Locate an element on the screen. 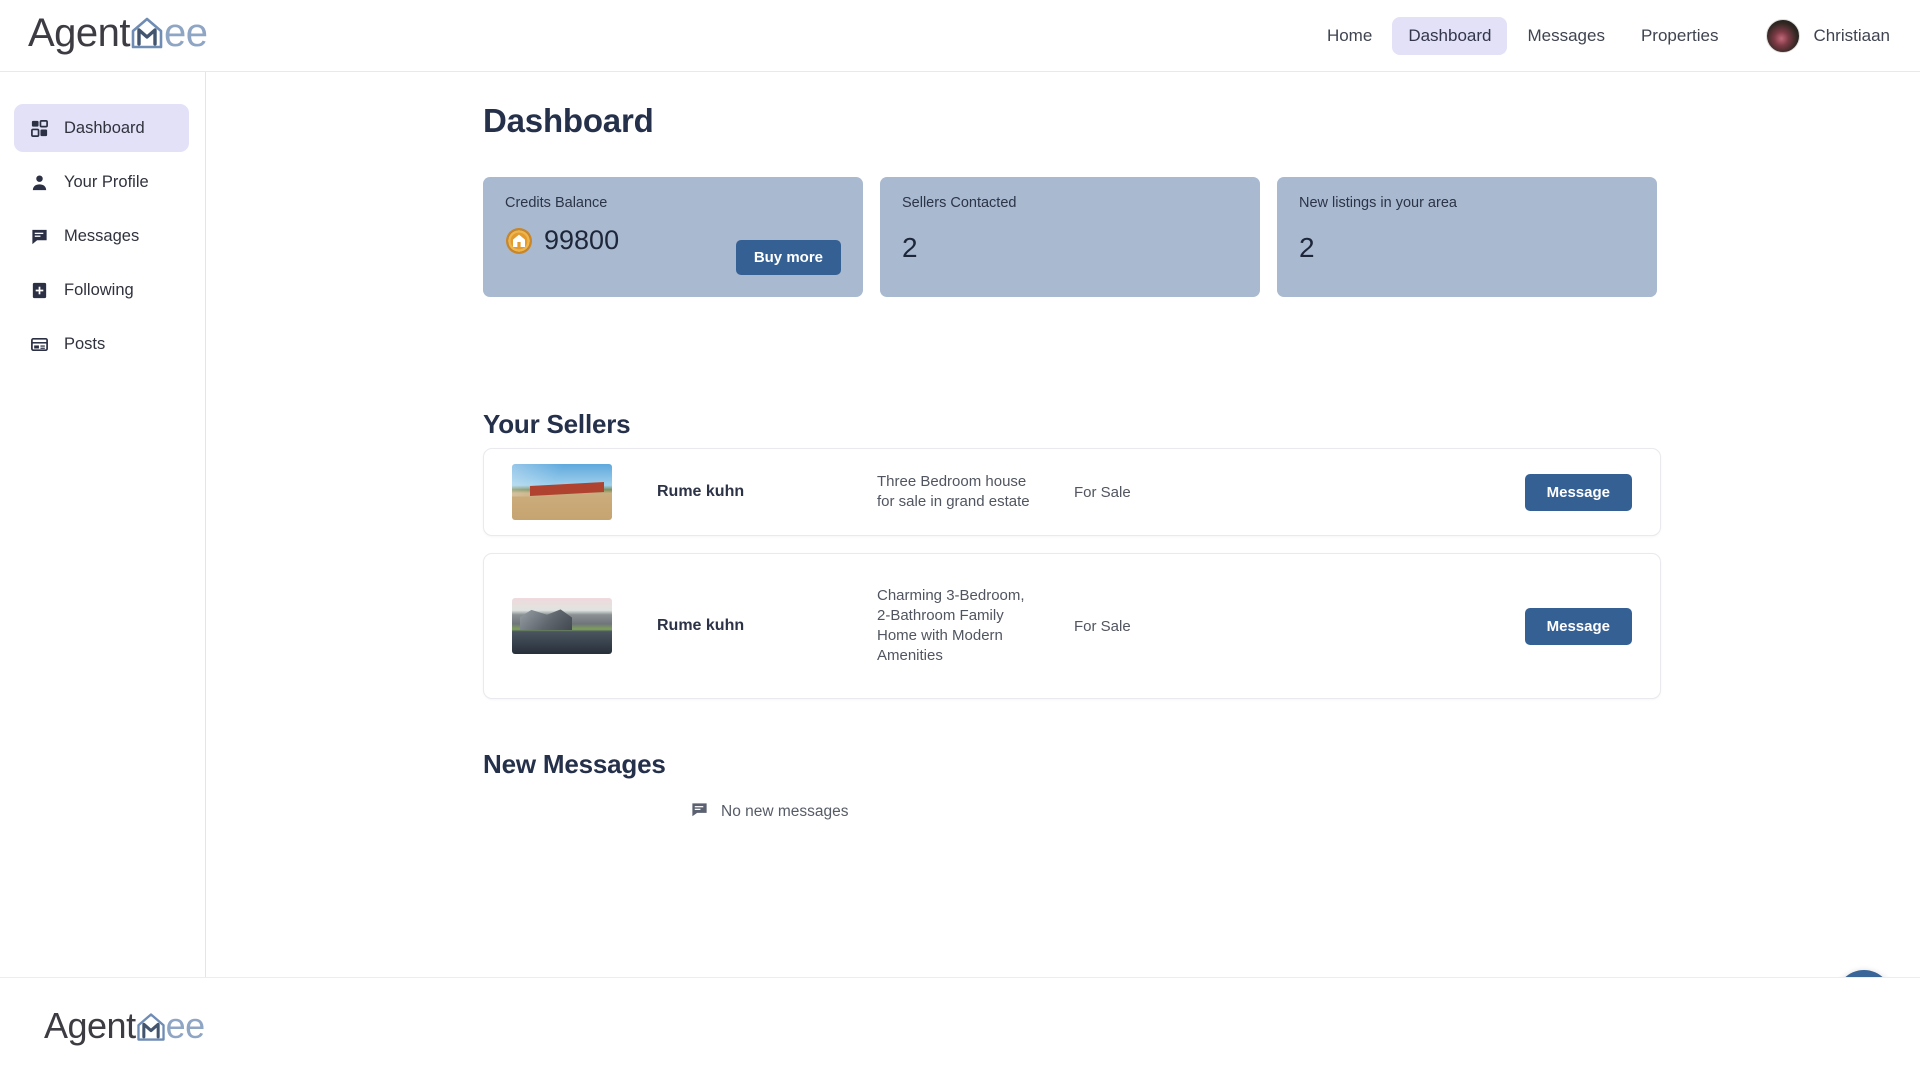 The height and width of the screenshot is (1080, 1920). page-title: Dashboard is located at coordinates (568, 120).